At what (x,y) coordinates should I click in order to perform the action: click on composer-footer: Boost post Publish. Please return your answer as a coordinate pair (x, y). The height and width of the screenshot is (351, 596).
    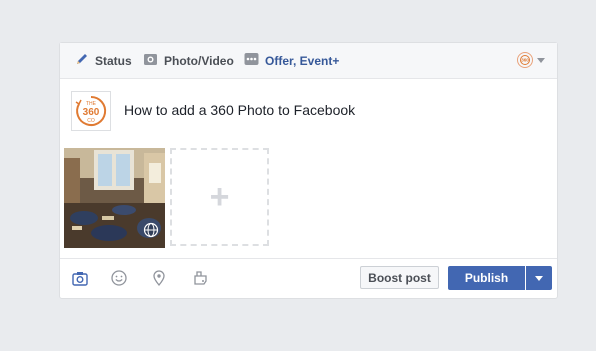
    Looking at the image, I should click on (308, 278).